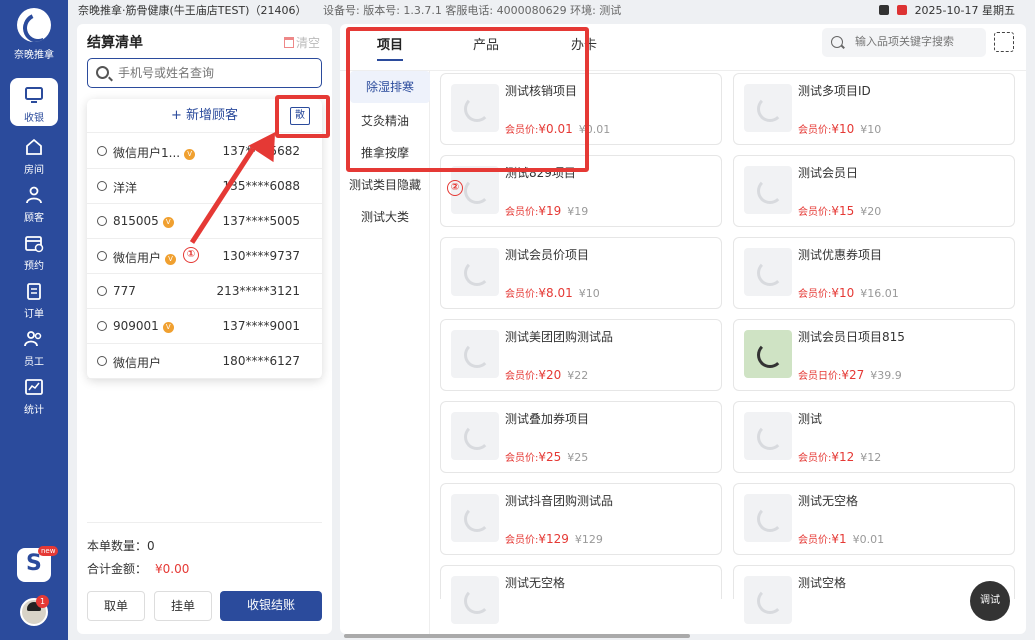  I want to click on product-card: 测试会员日项目815 会员日价:¥27 ¥39.9, so click(874, 355).